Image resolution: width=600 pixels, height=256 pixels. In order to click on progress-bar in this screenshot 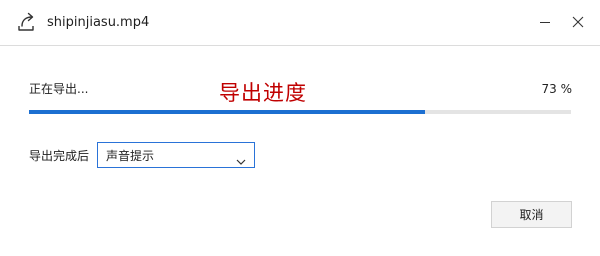, I will do `click(300, 112)`.